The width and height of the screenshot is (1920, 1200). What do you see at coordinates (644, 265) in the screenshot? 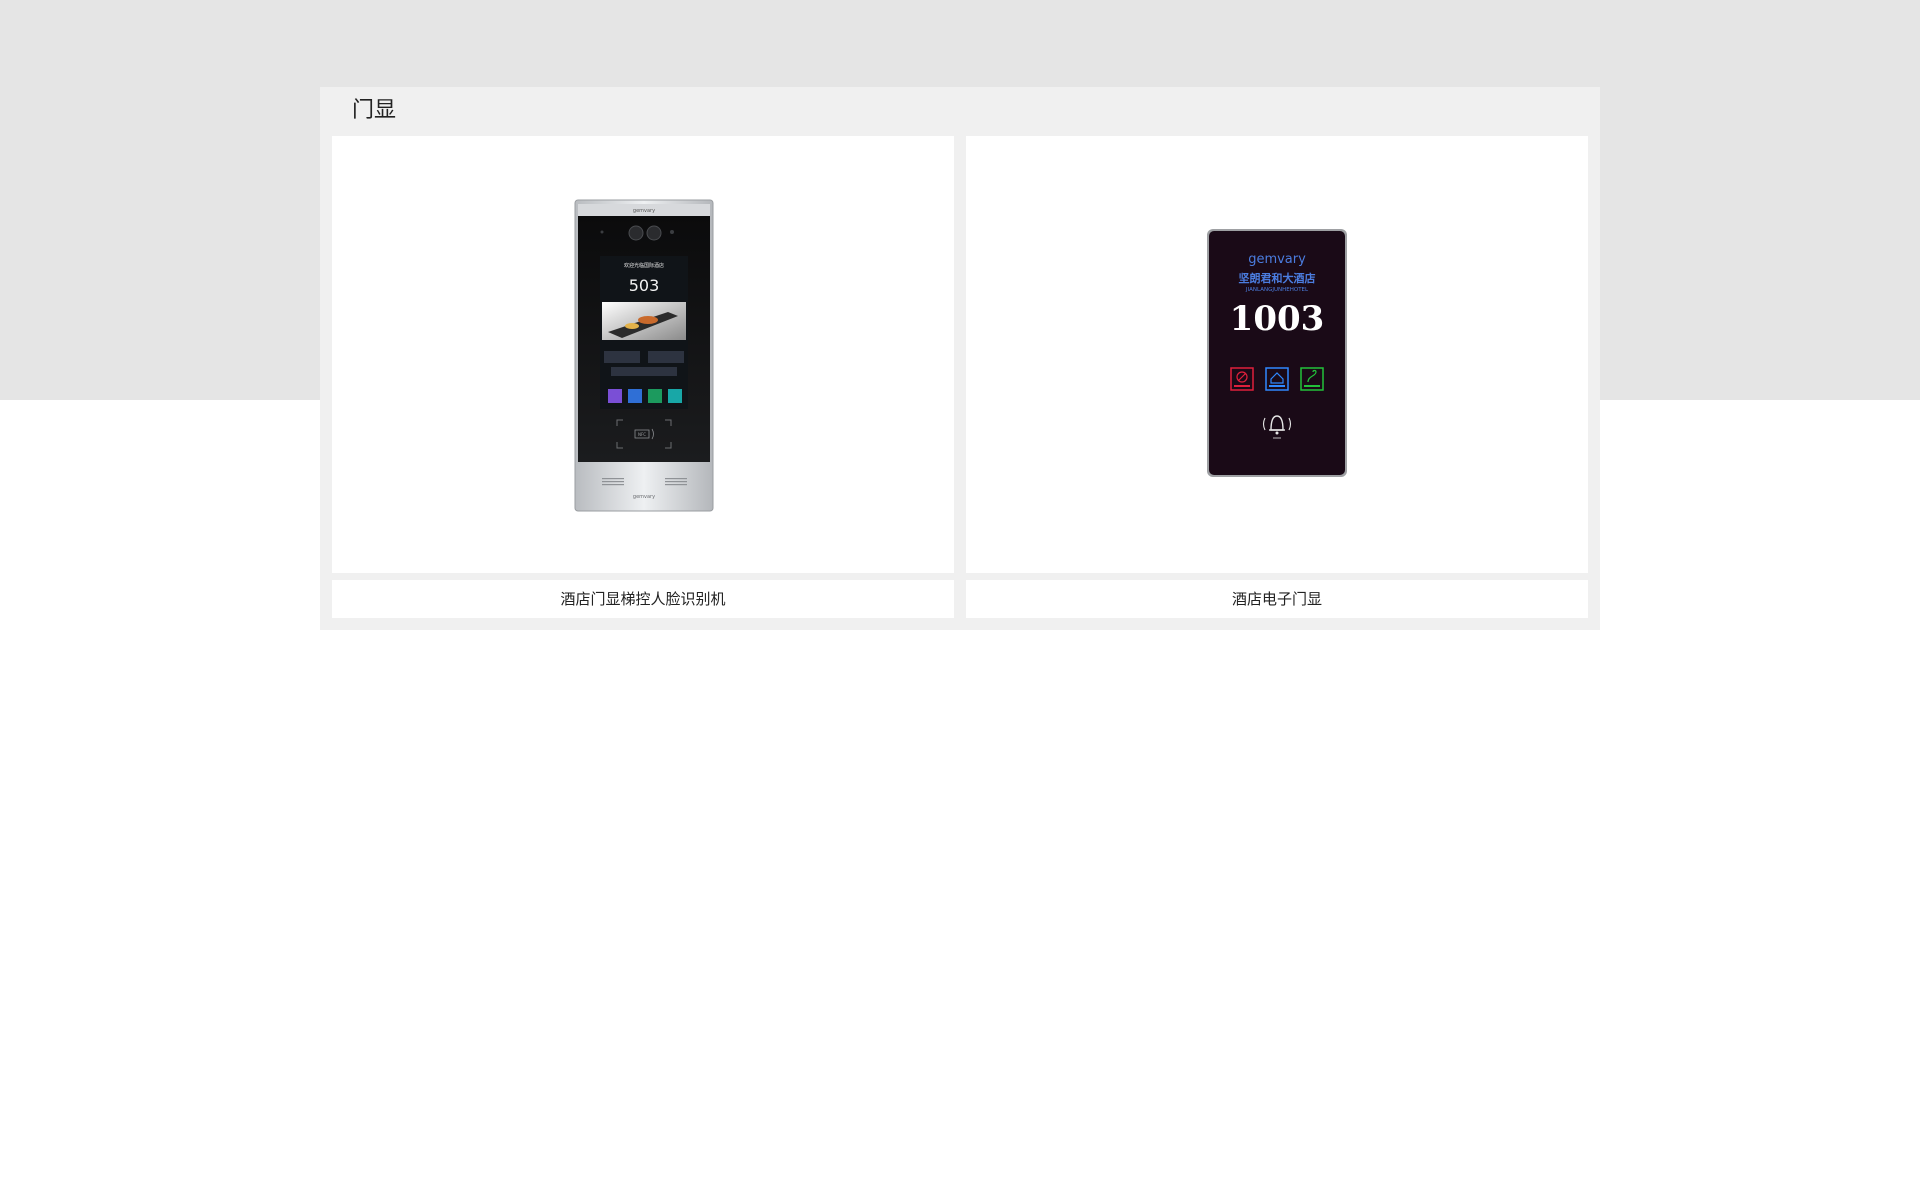
I see `screen-welcome-text: 欢迎光临国际酒店` at bounding box center [644, 265].